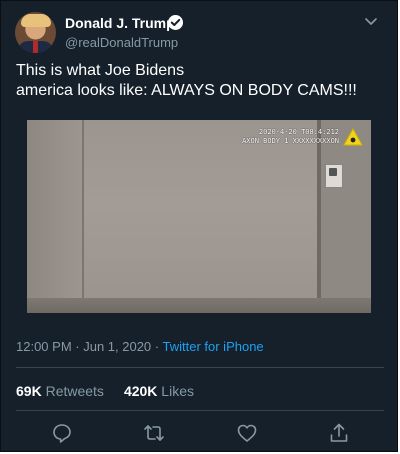 This screenshot has height=454, width=400. I want to click on avatar-hair, so click(36, 20).